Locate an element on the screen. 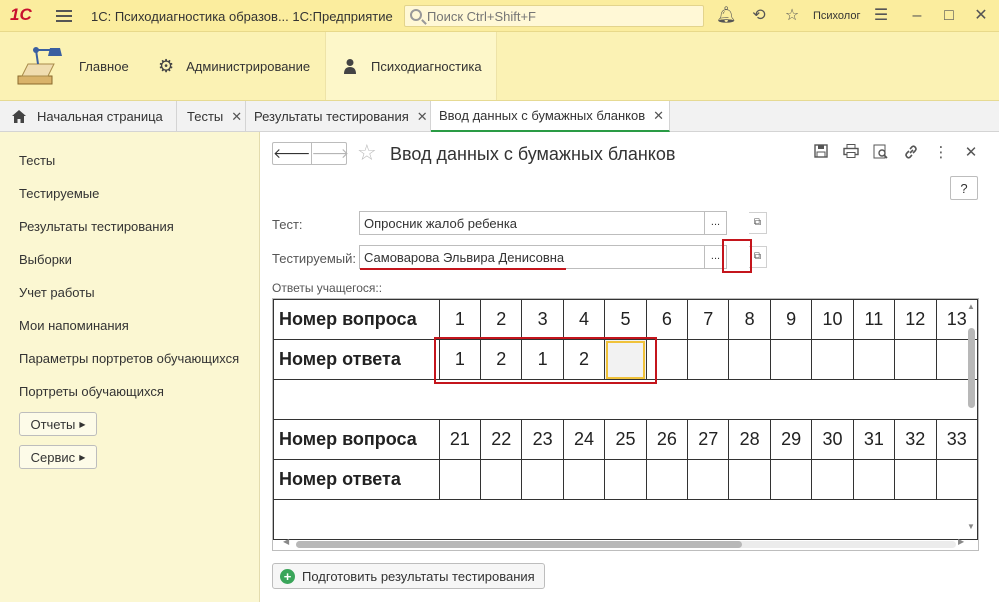 The image size is (999, 602). subject-value: Самоварова Эльвира Денисовна is located at coordinates (464, 257).